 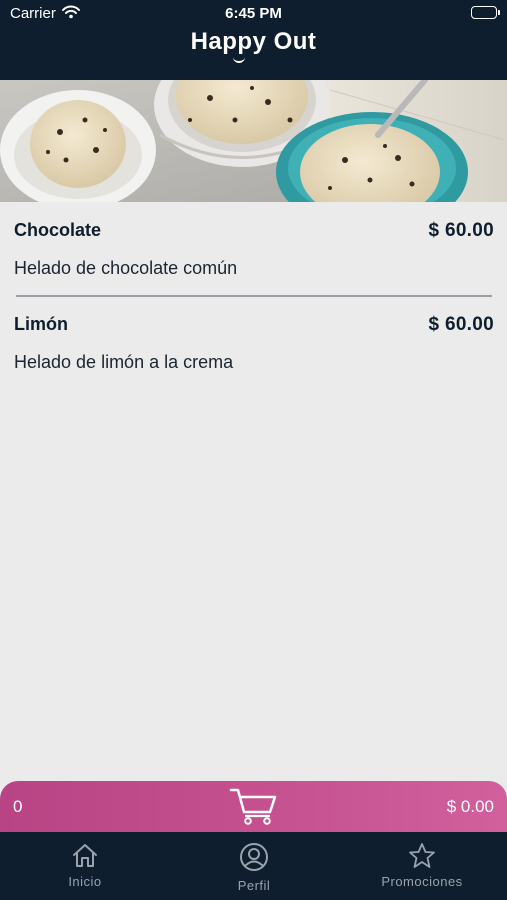 What do you see at coordinates (18, 806) in the screenshot?
I see `cart-item-count: 0` at bounding box center [18, 806].